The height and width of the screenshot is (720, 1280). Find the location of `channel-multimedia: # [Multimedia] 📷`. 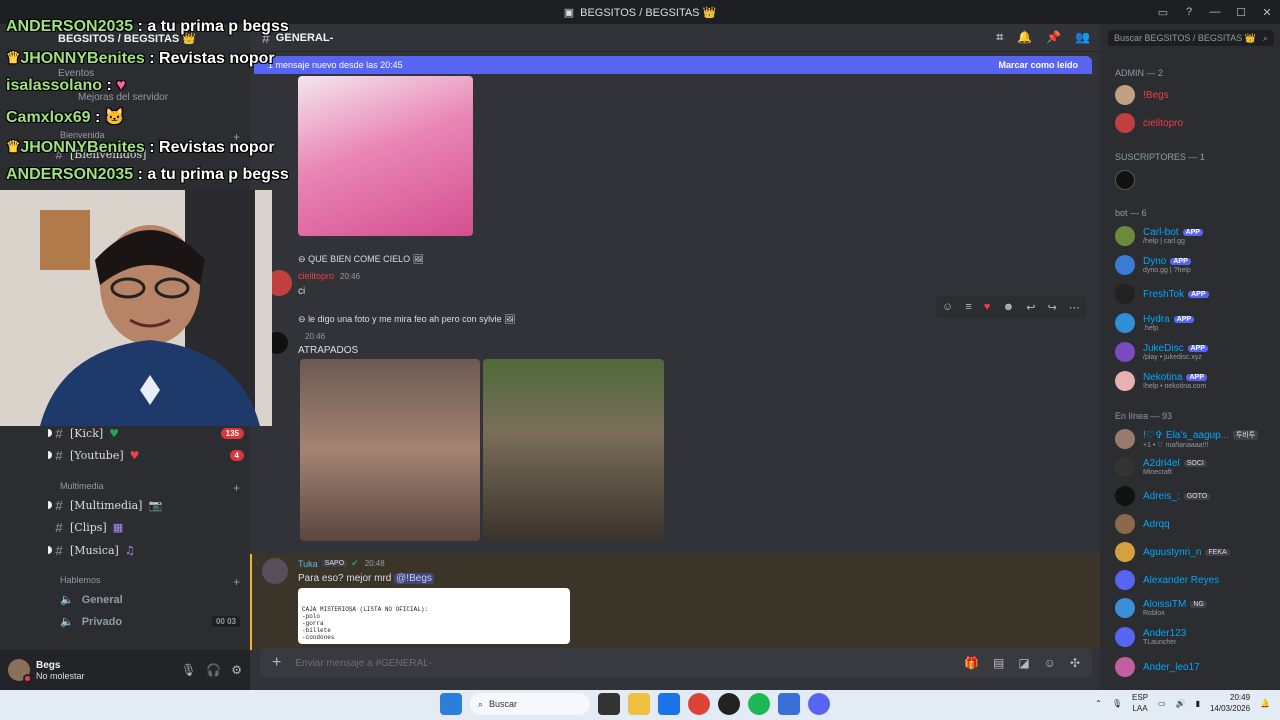

channel-multimedia: # [Multimedia] 📷 is located at coordinates (146, 505).